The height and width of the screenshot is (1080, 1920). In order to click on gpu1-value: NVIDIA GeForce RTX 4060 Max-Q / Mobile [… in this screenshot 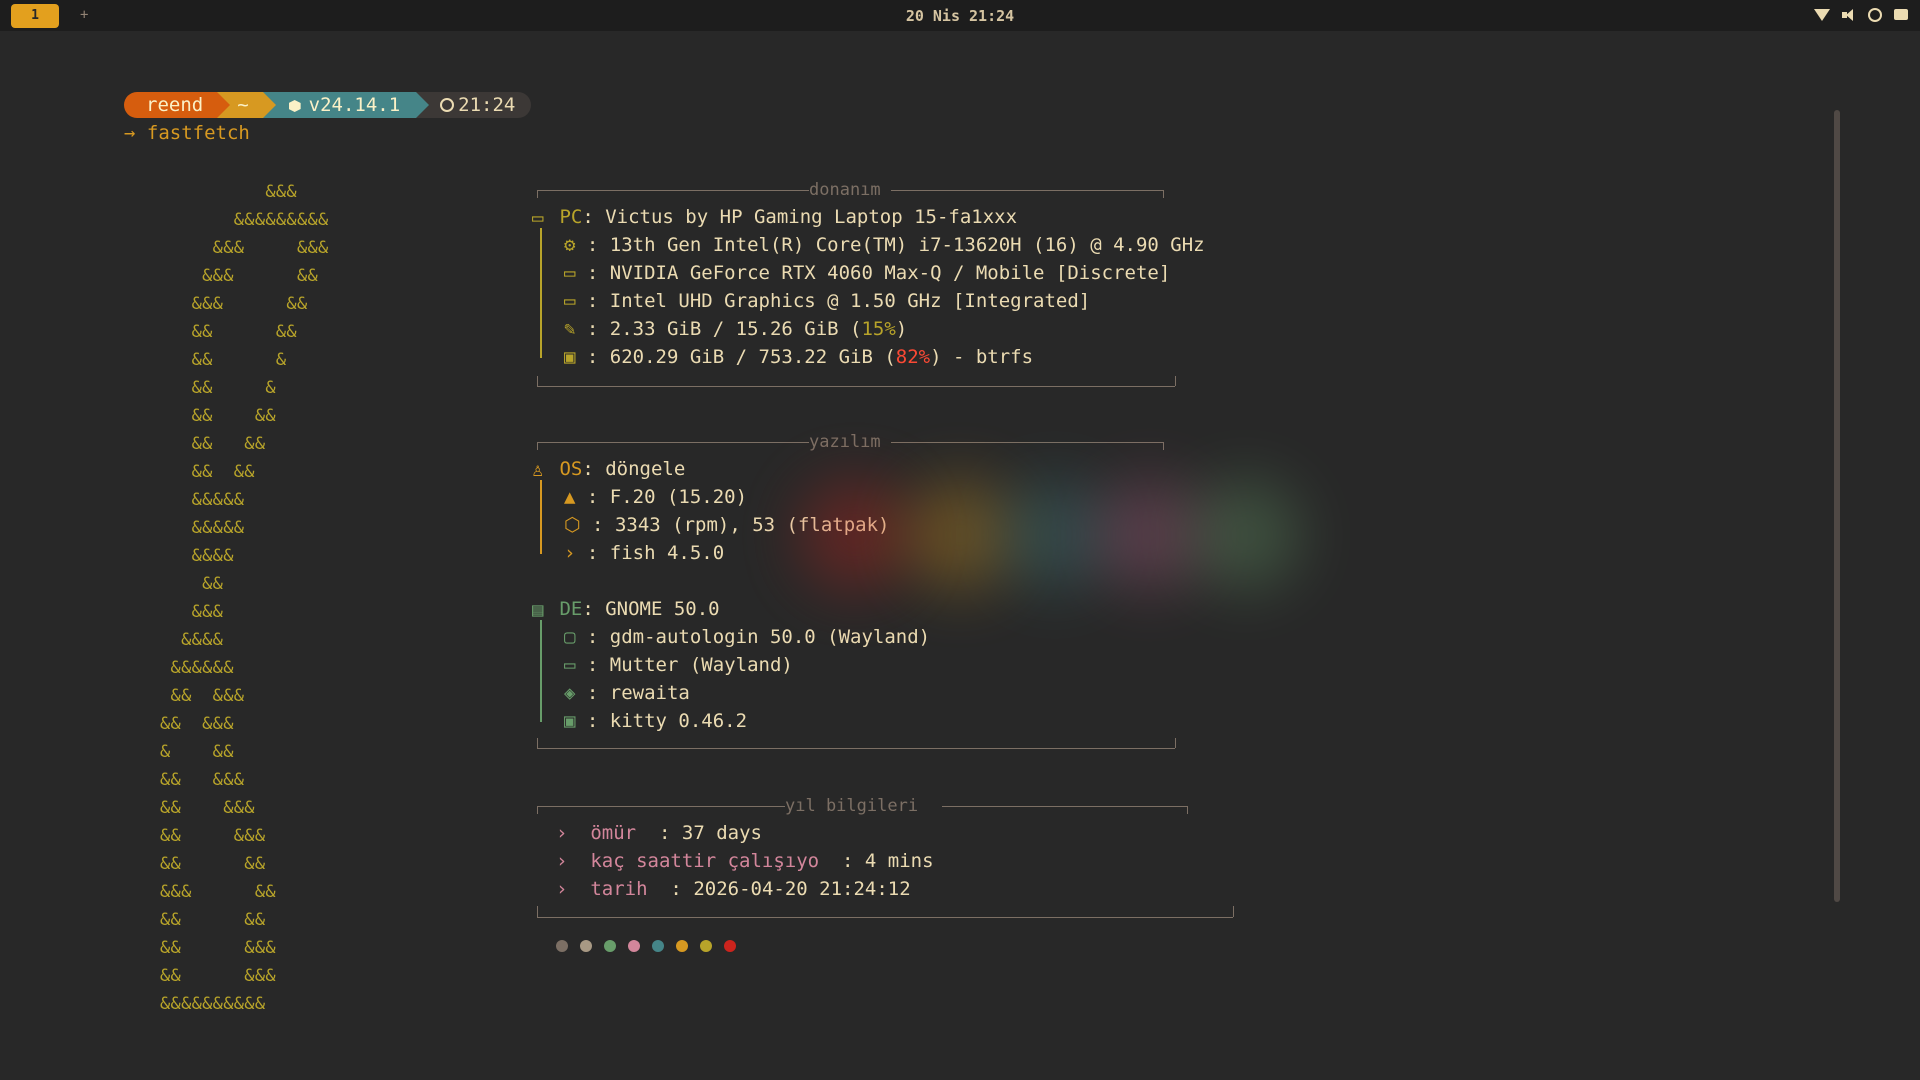, I will do `click(890, 273)`.